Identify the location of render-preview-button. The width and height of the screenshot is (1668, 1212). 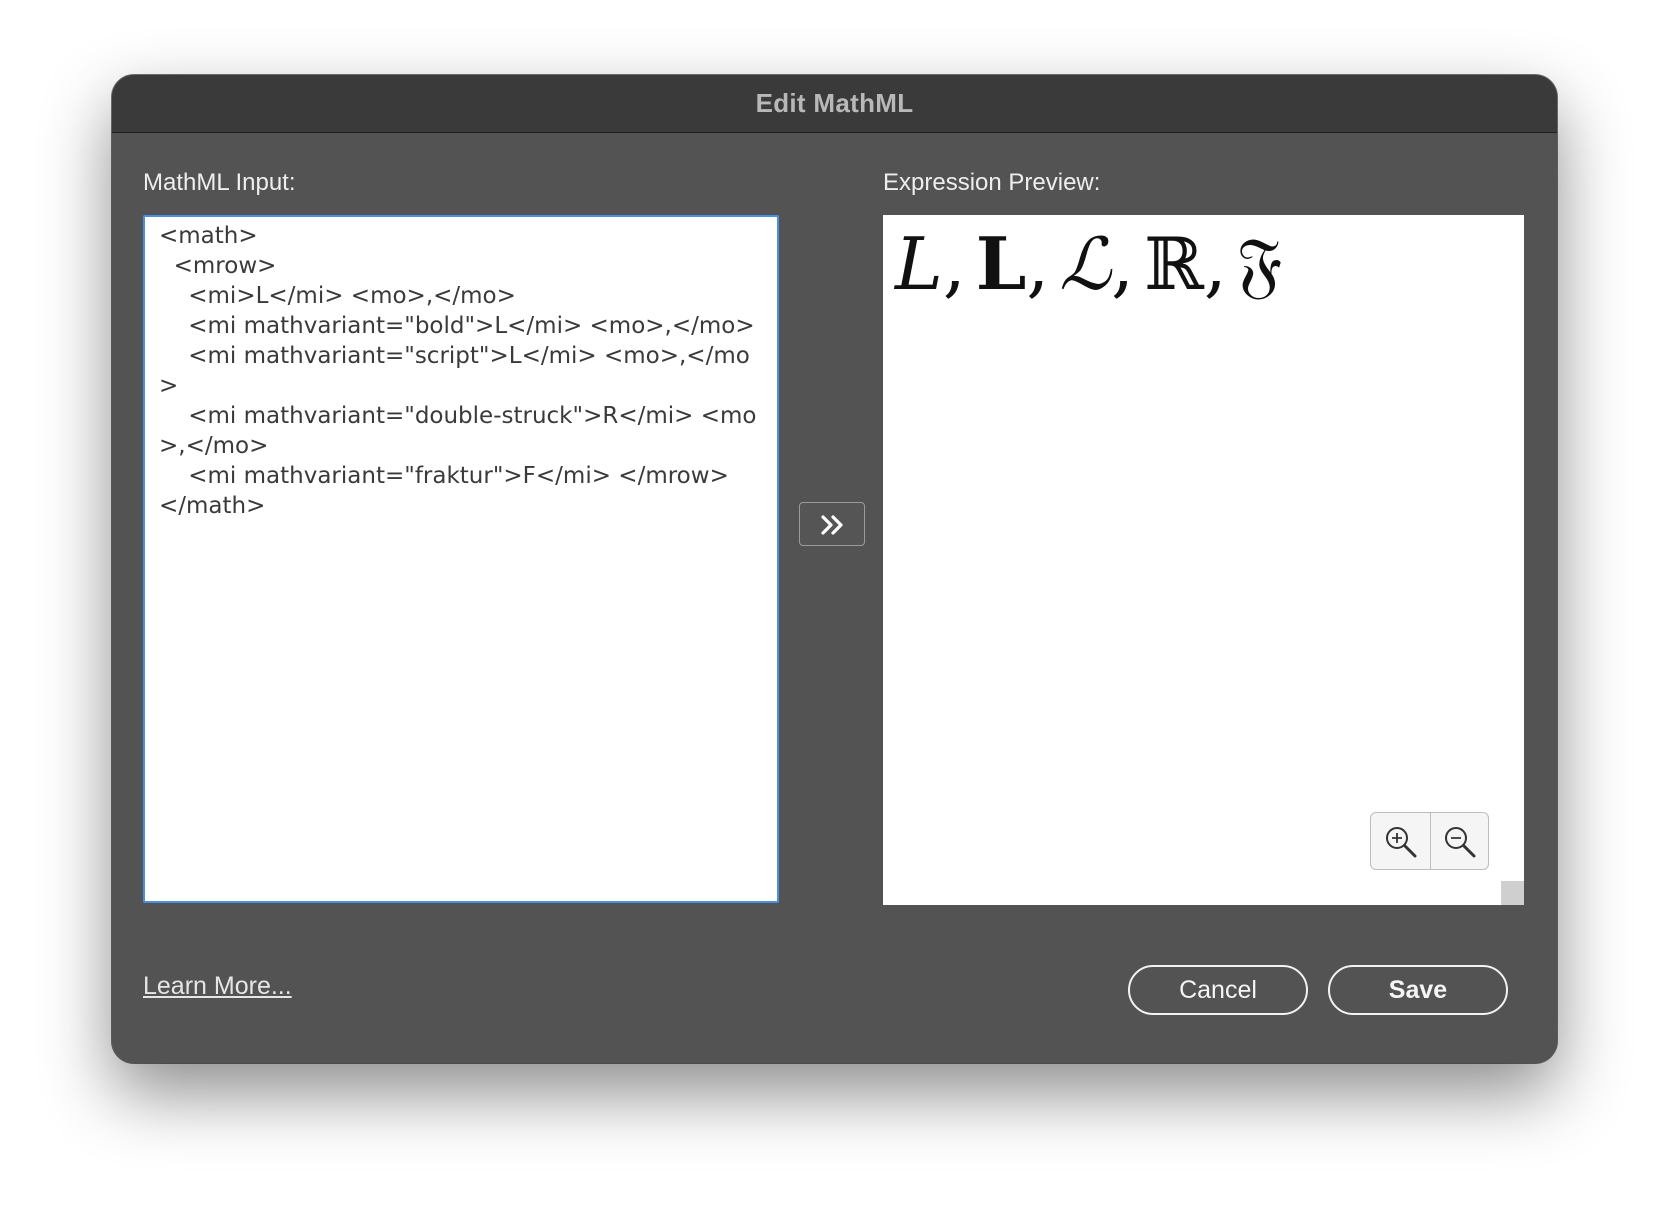
(832, 524).